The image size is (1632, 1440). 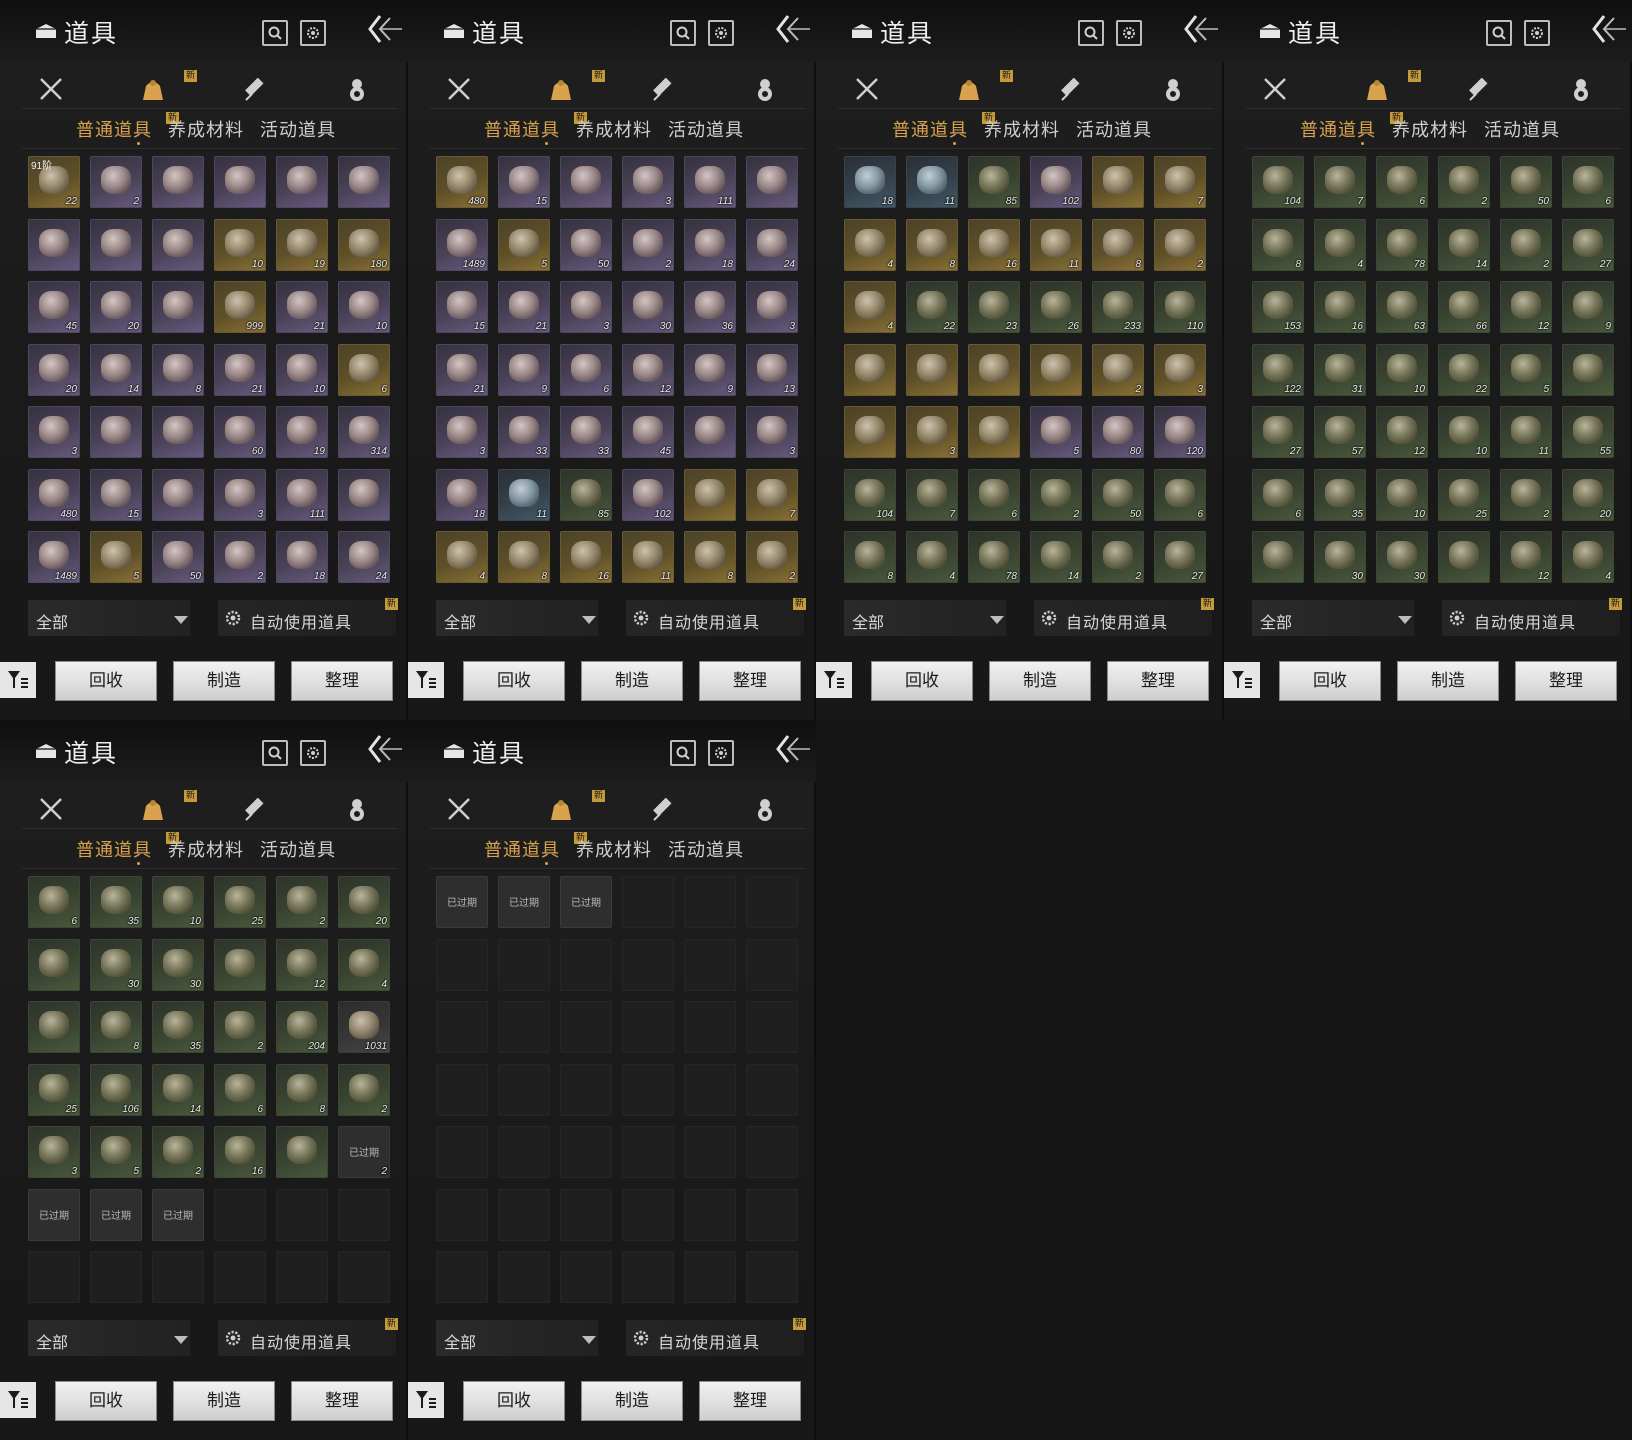 I want to click on item-slot: 63, so click(x=1402, y=307).